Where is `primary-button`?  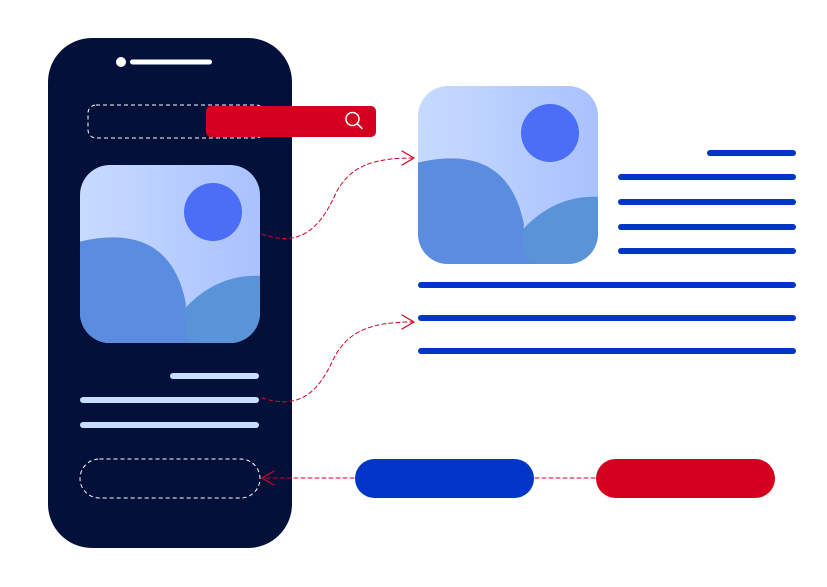 primary-button is located at coordinates (444, 478).